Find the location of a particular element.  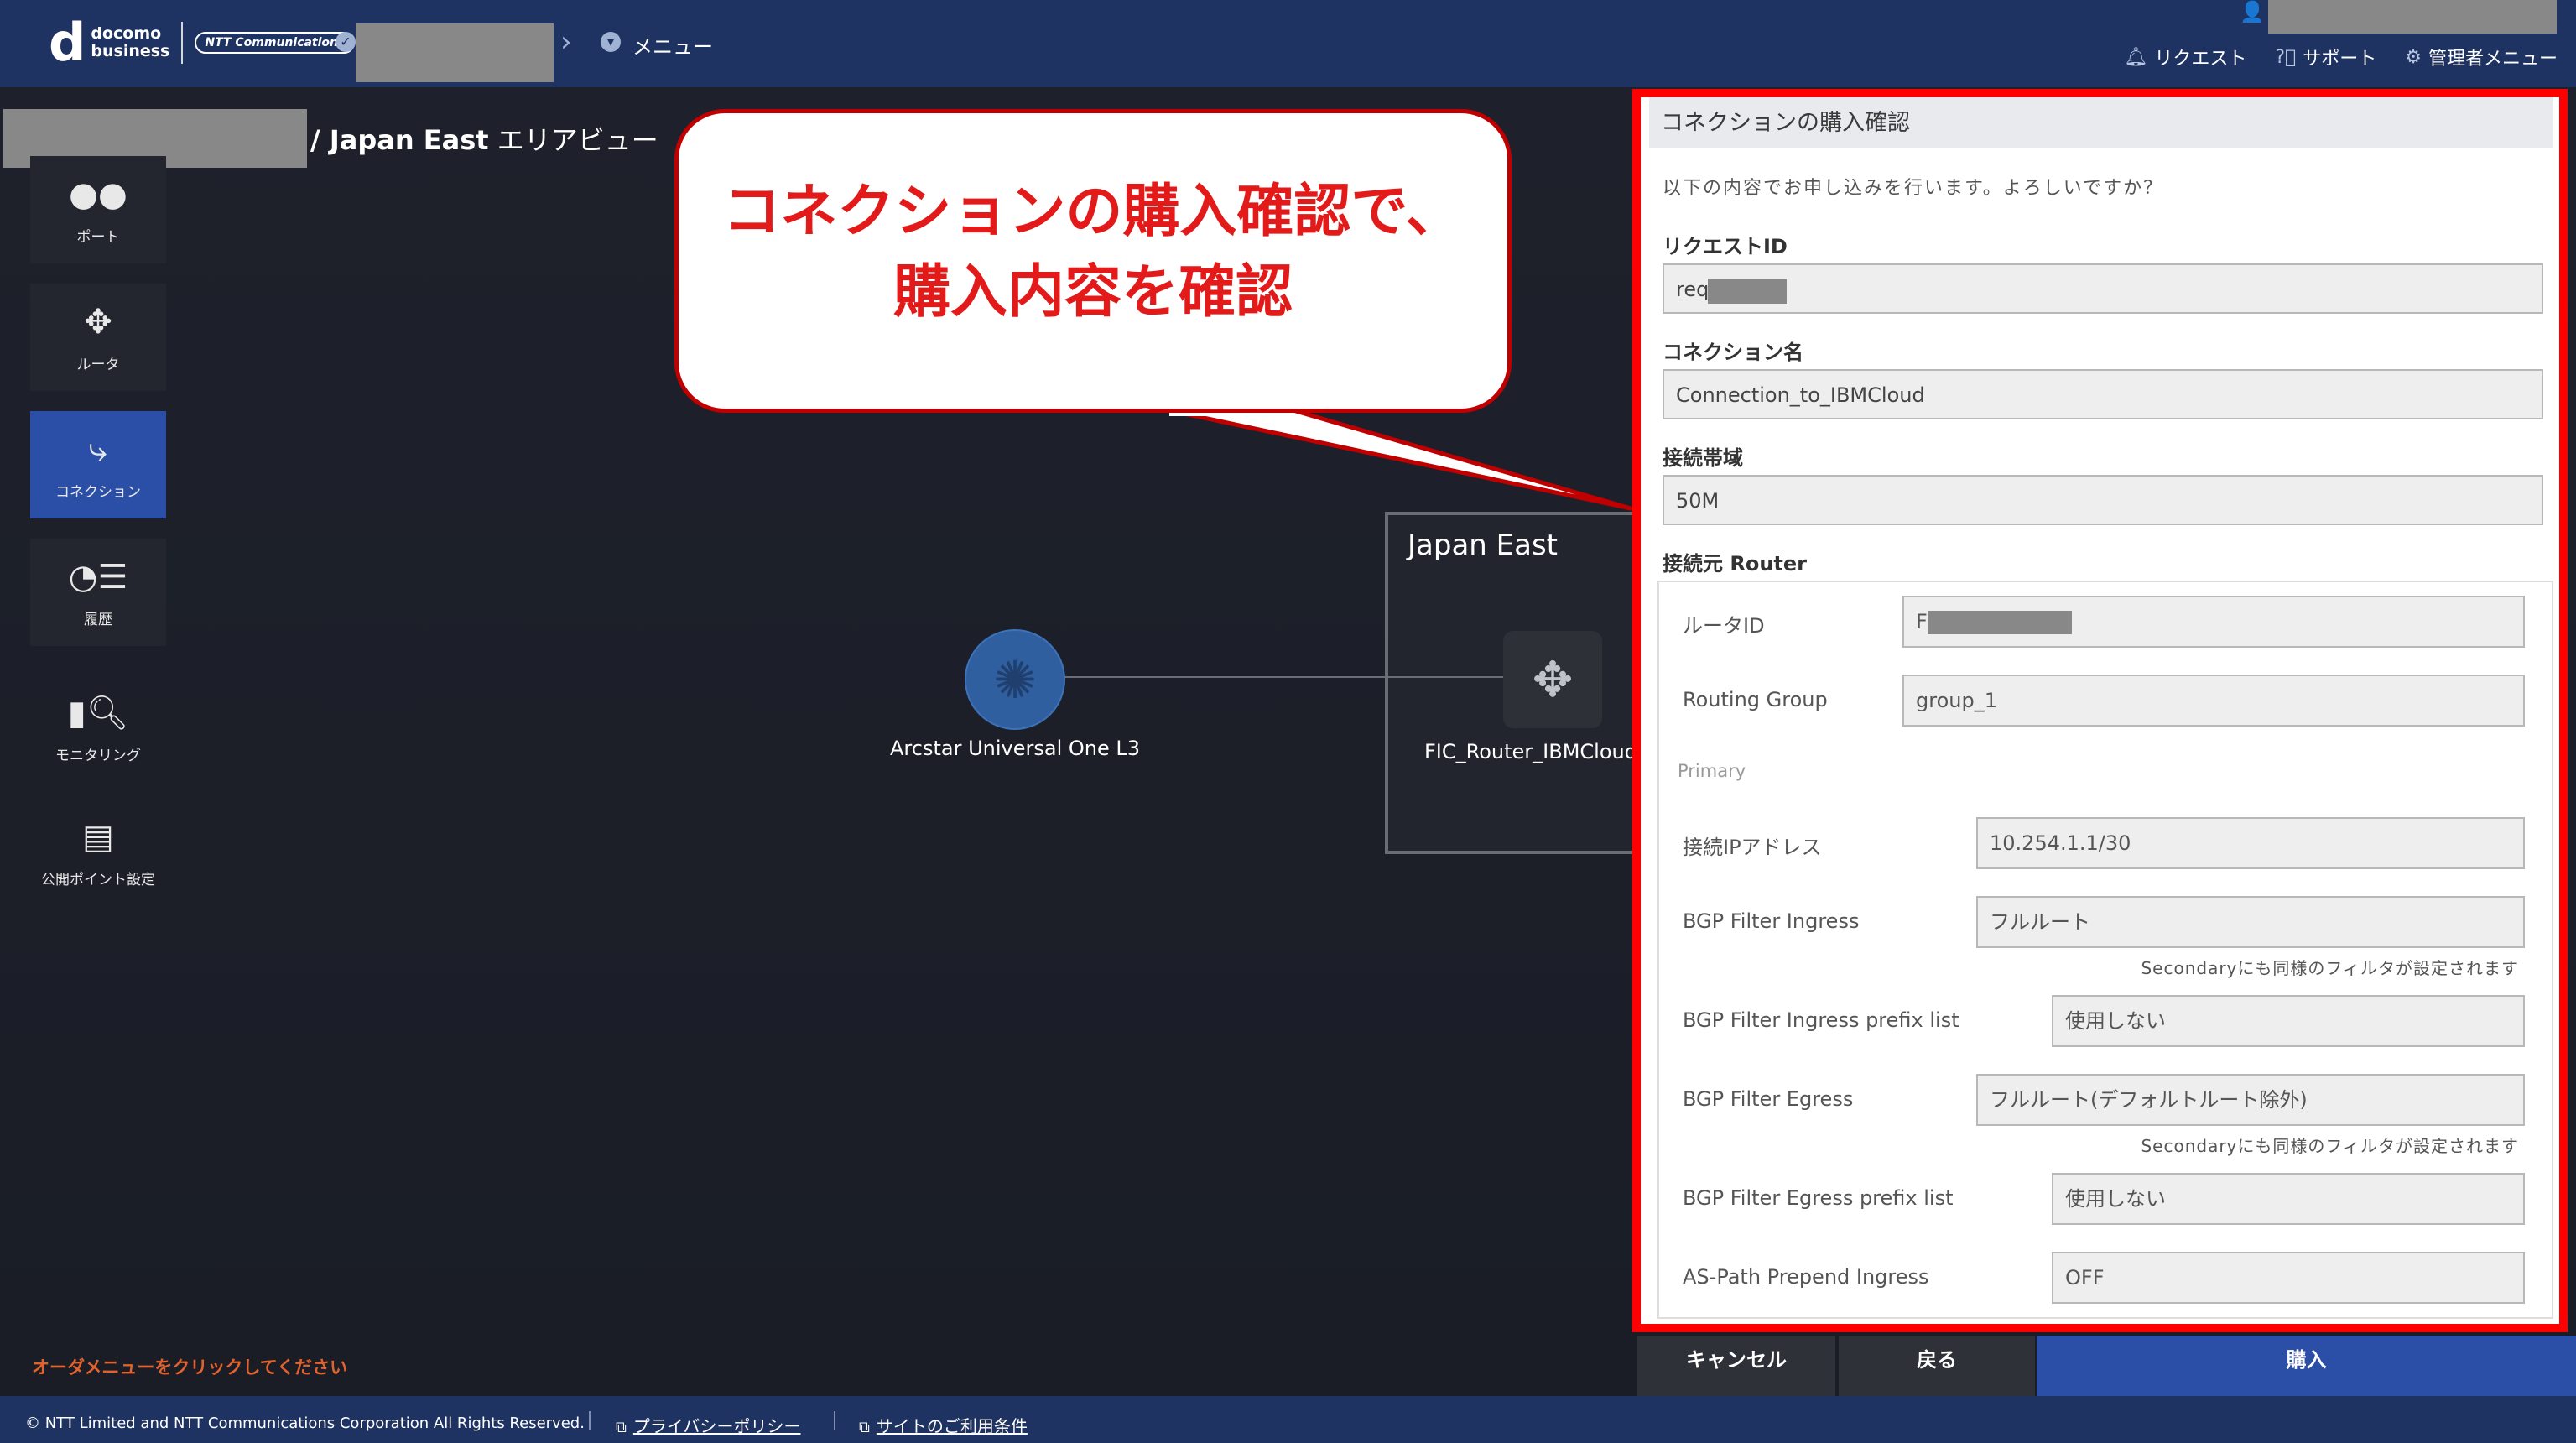

check-circle-icon: ✓ is located at coordinates (346, 42).